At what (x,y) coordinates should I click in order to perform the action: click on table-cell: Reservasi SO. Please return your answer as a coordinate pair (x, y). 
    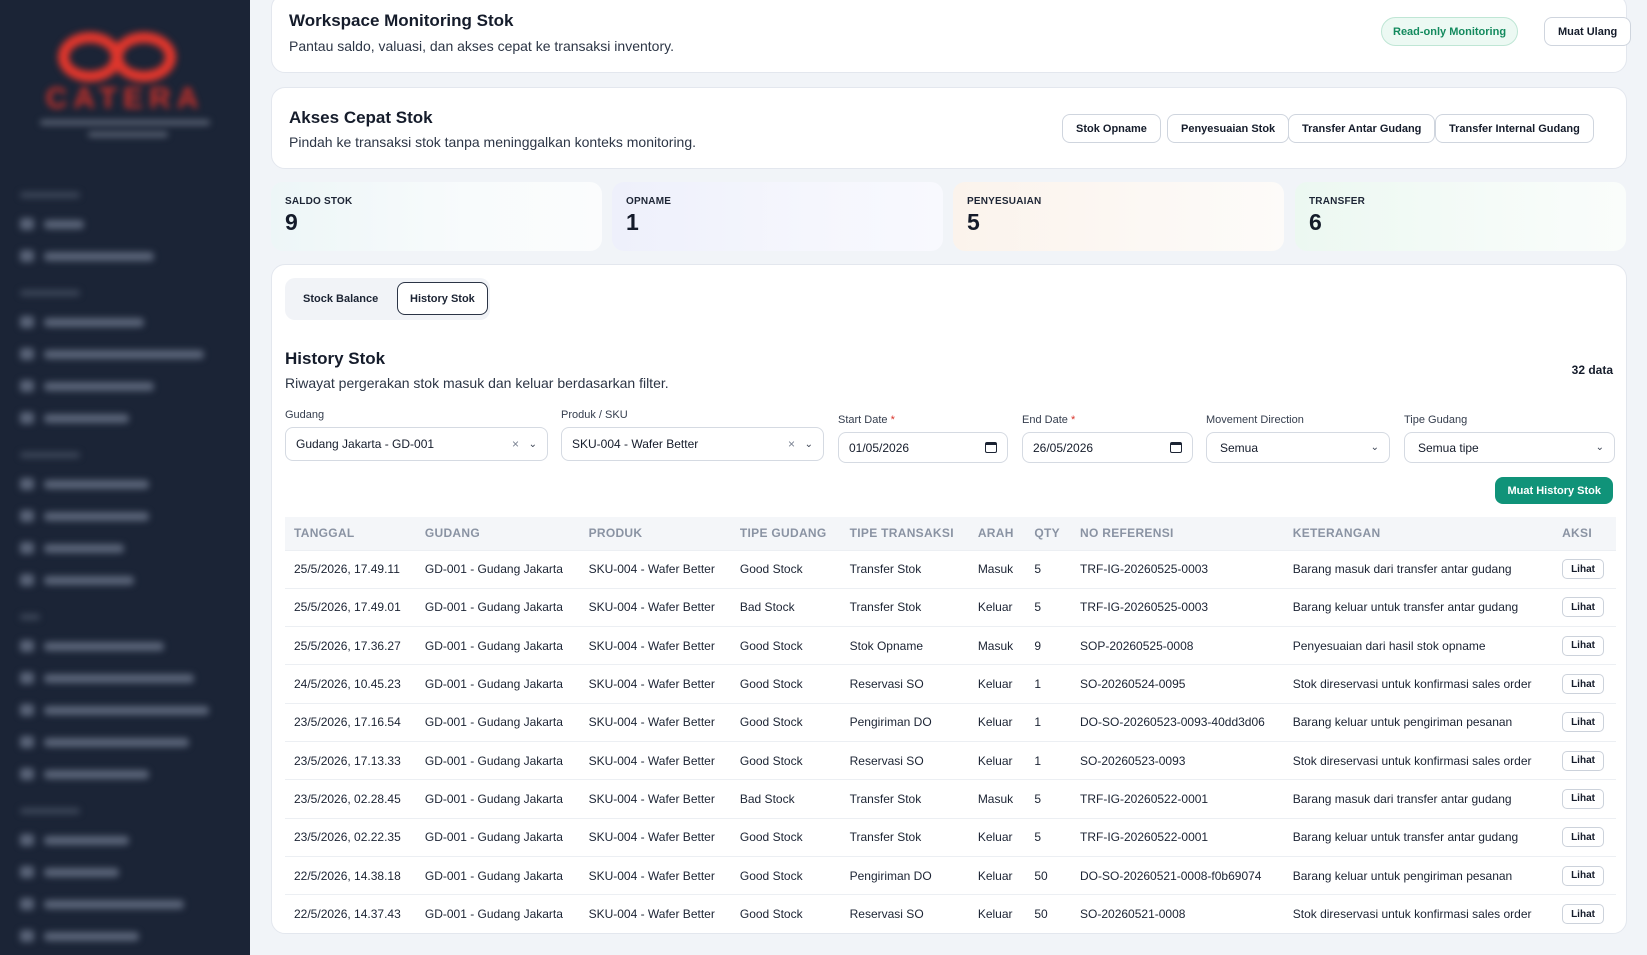
    Looking at the image, I should click on (904, 913).